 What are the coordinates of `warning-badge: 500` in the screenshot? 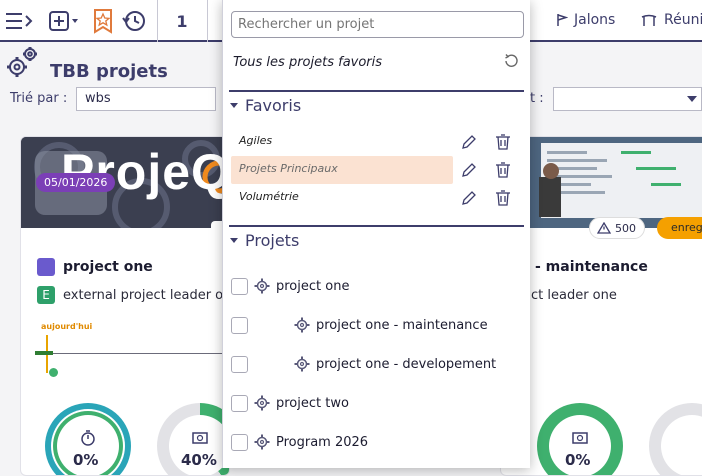 It's located at (617, 228).